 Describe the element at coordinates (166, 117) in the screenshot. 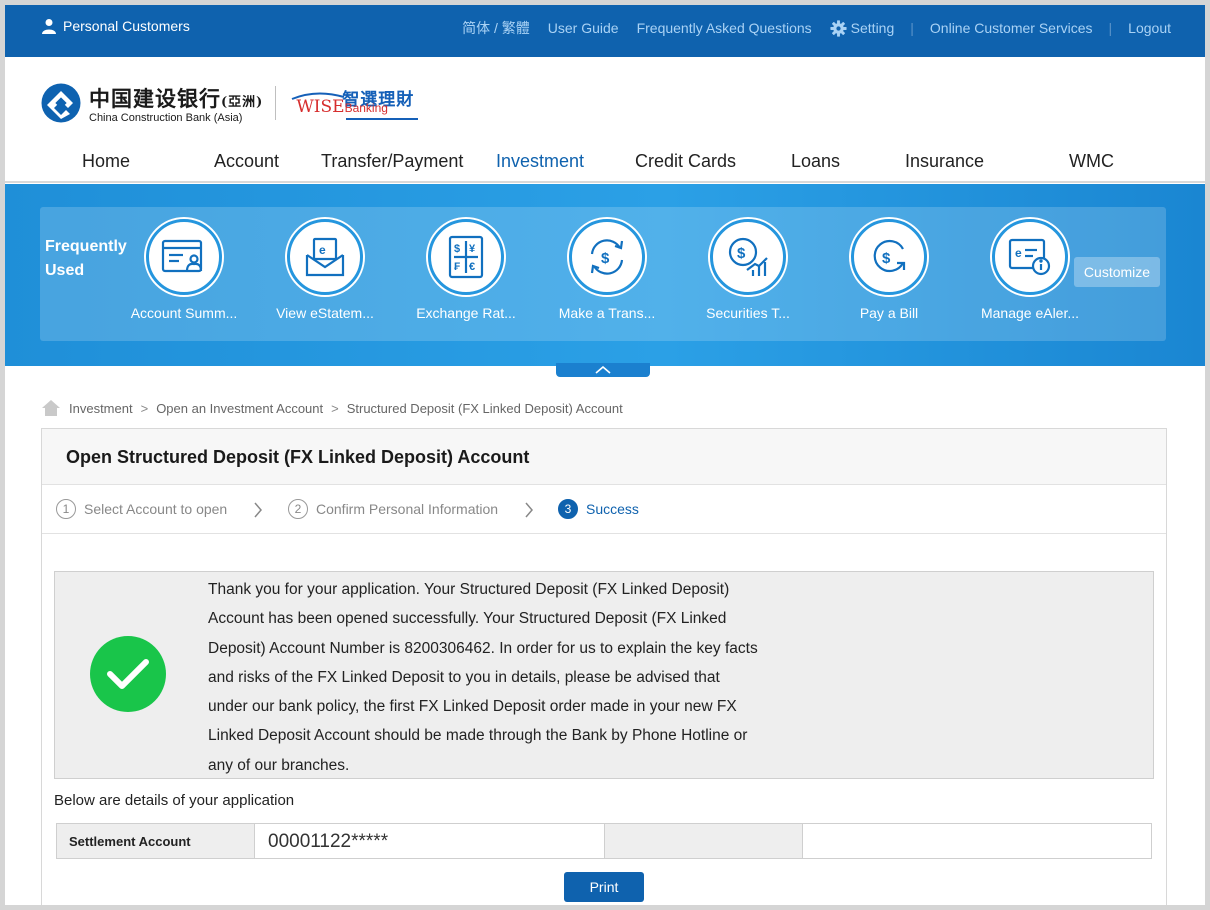

I see `bank-name-english: China Construction Bank (Asia)` at that location.